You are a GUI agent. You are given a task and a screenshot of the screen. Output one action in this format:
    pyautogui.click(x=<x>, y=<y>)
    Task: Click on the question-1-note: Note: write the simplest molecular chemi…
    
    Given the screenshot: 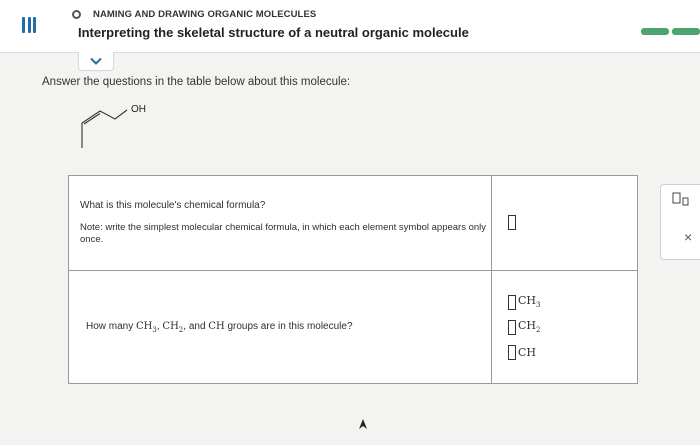 What is the action you would take?
    pyautogui.click(x=283, y=233)
    